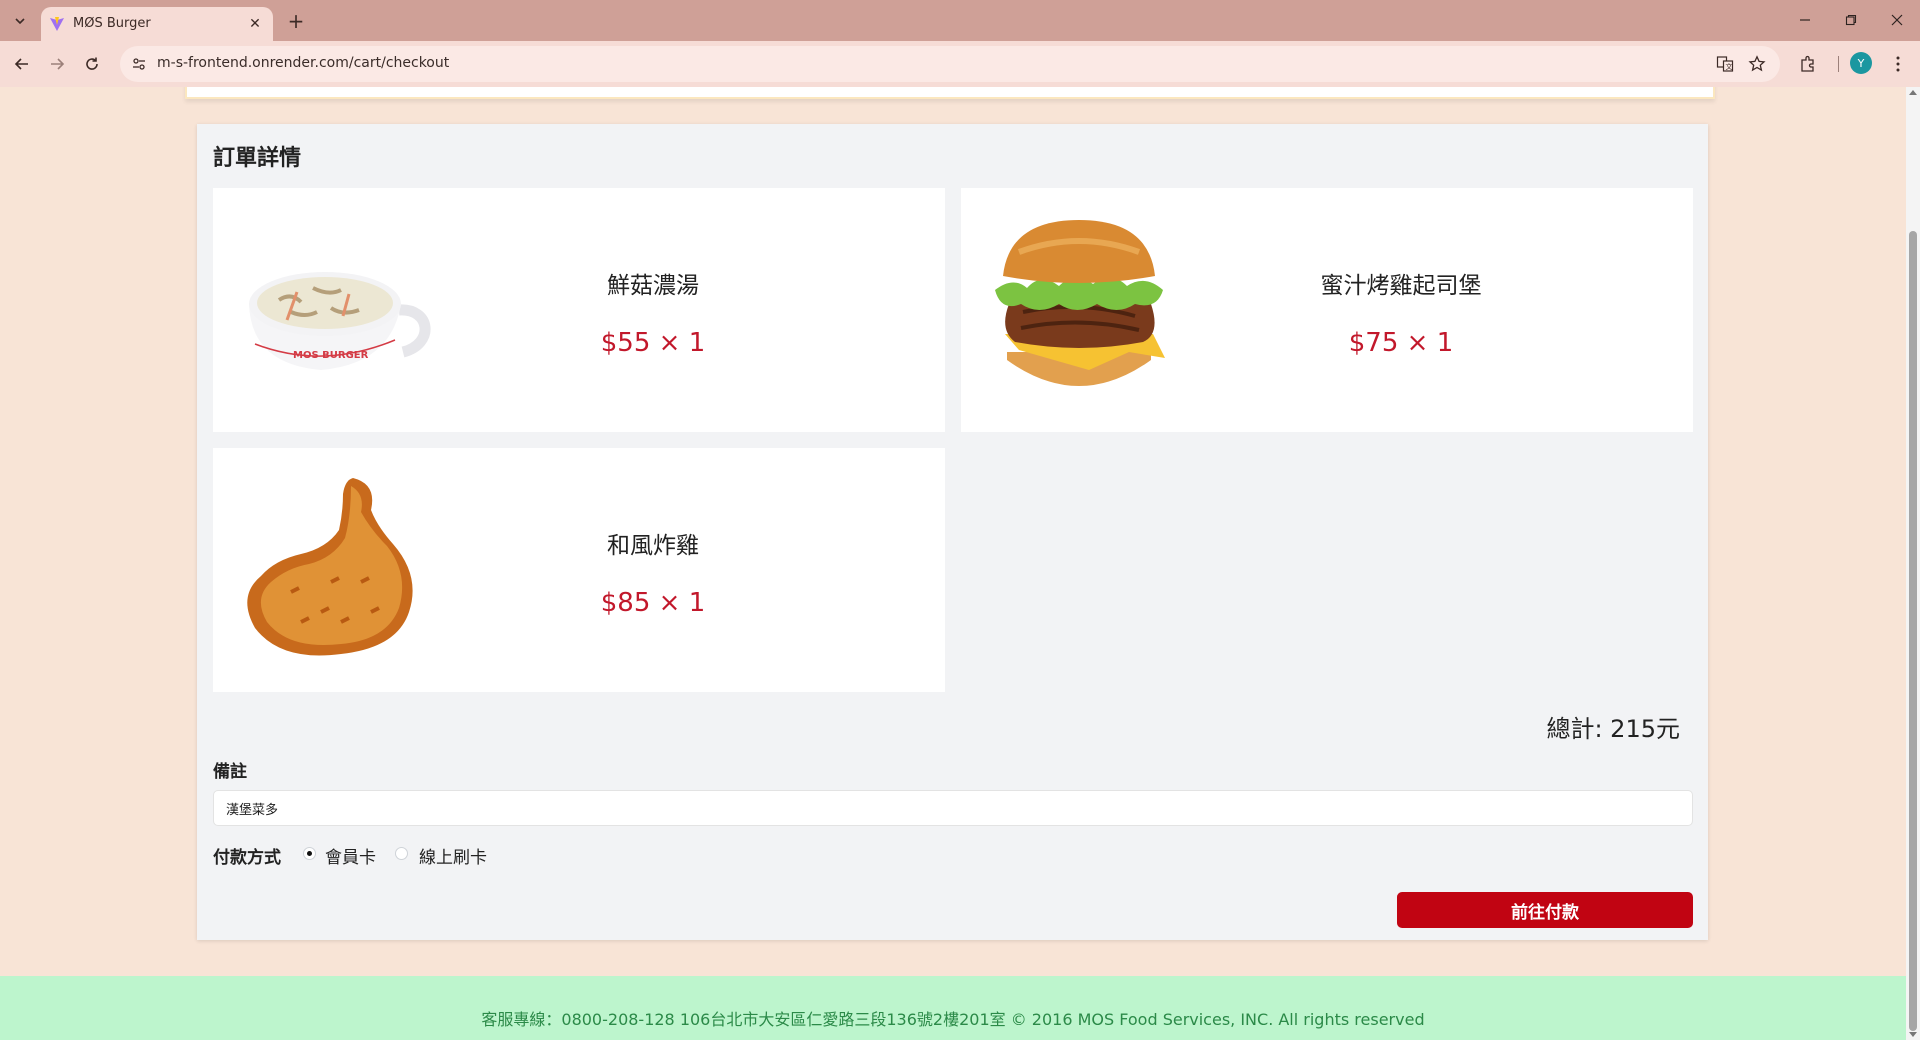  Describe the element at coordinates (1805, 20) in the screenshot. I see `minimize-icon` at that location.